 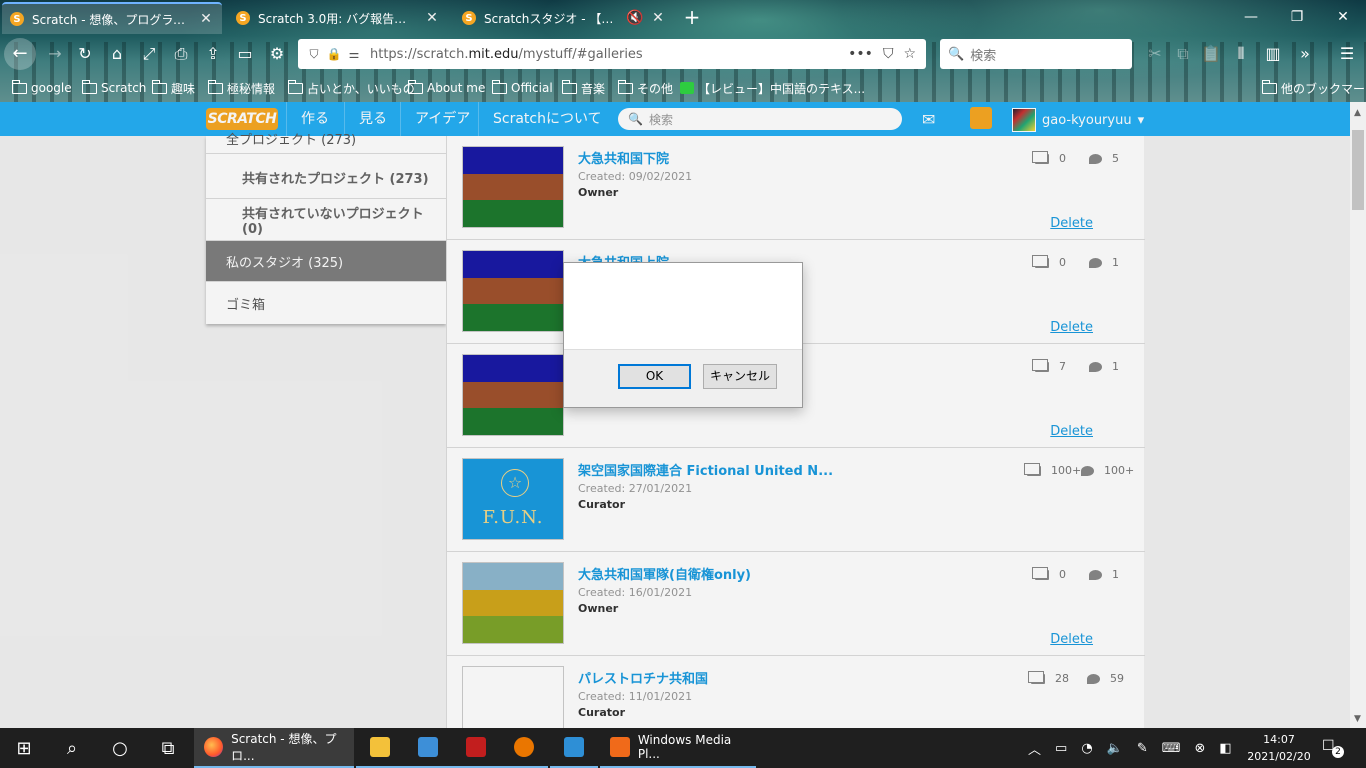 I want to click on bookmark-folder: About me, so click(x=446, y=88).